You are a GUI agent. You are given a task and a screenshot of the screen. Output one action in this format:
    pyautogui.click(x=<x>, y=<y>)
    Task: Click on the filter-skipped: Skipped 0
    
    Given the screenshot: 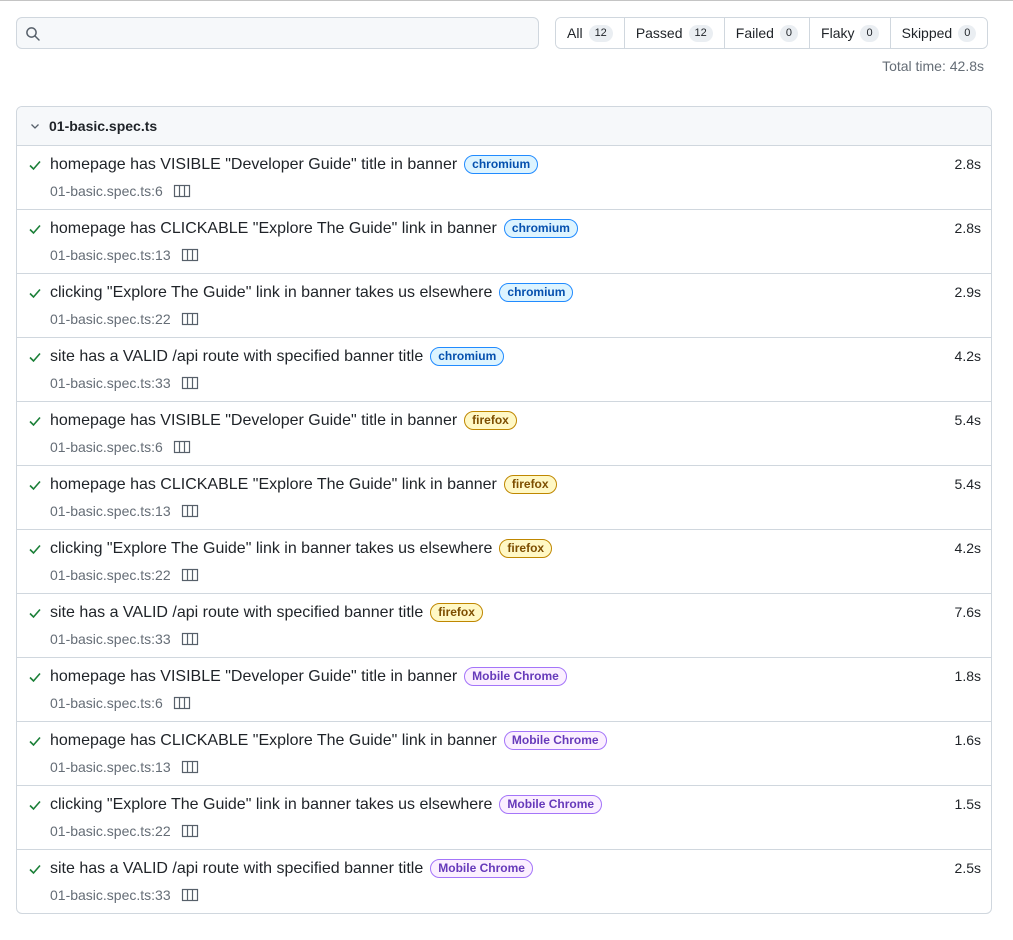 What is the action you would take?
    pyautogui.click(x=938, y=33)
    